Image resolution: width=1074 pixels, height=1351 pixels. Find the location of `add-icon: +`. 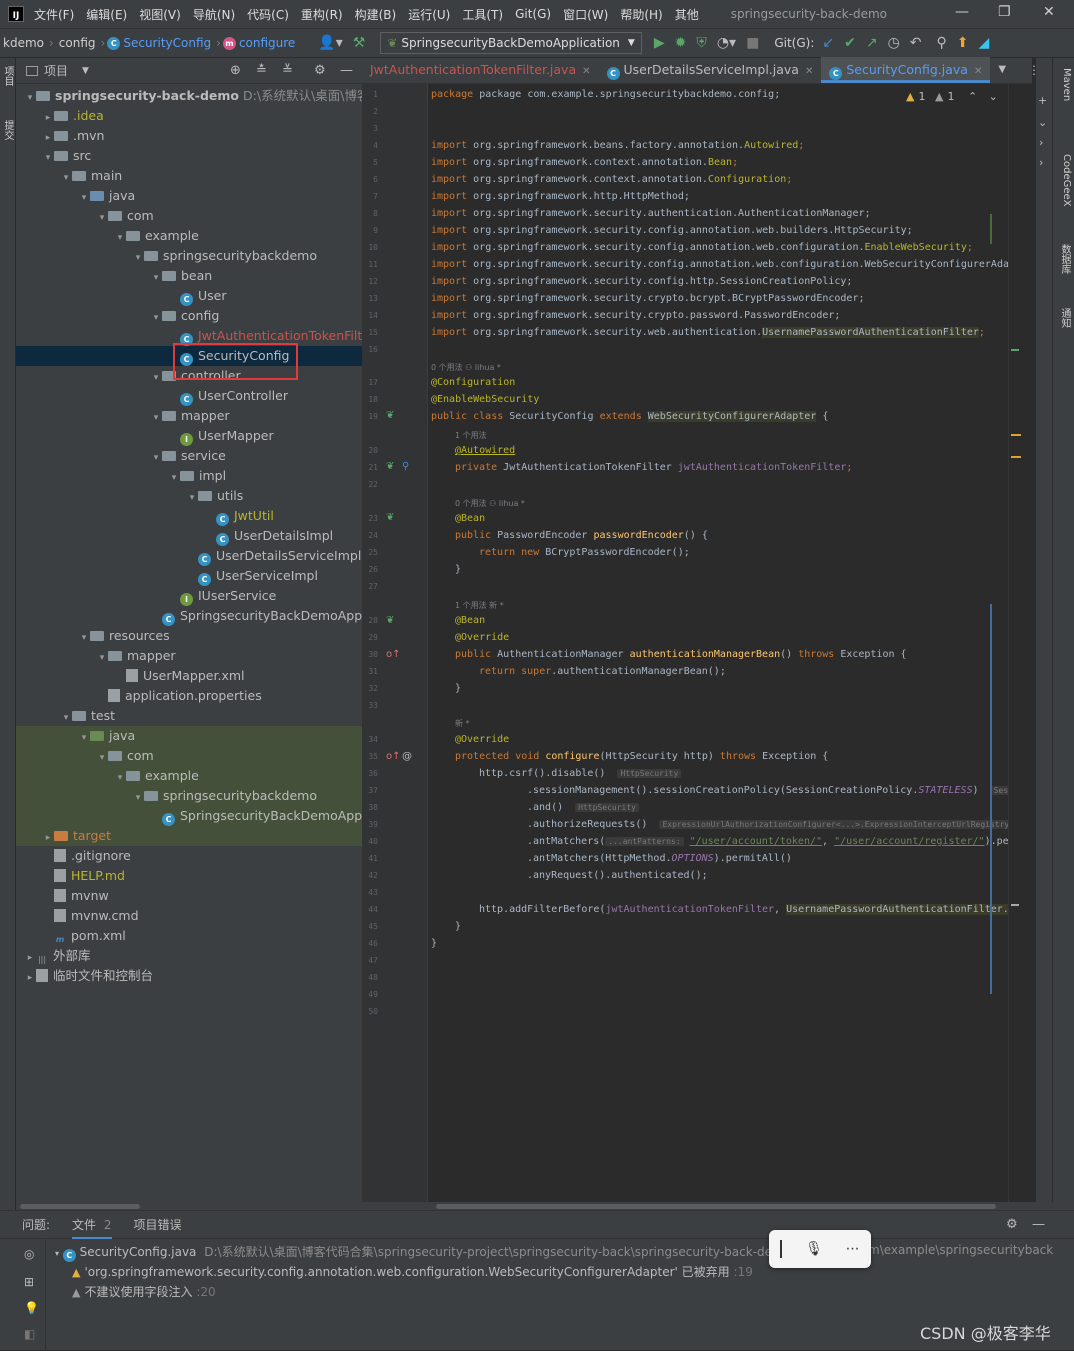

add-icon: + is located at coordinates (1042, 100).